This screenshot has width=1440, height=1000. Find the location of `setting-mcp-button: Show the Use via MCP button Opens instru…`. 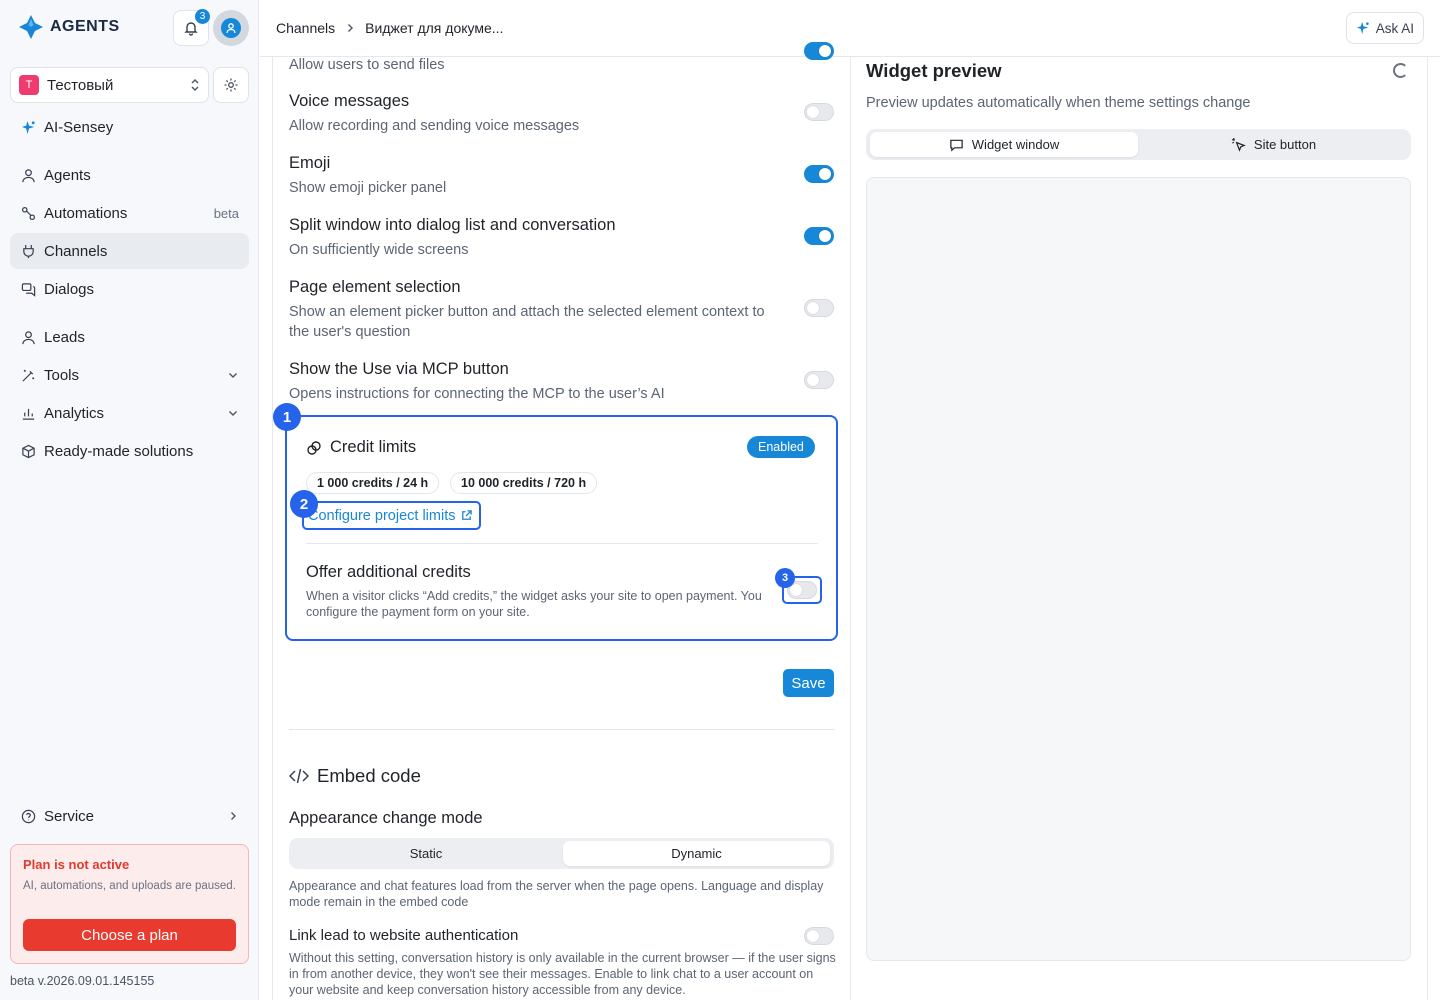

setting-mcp-button: Show the Use via MCP button Opens instru… is located at coordinates (534, 382).